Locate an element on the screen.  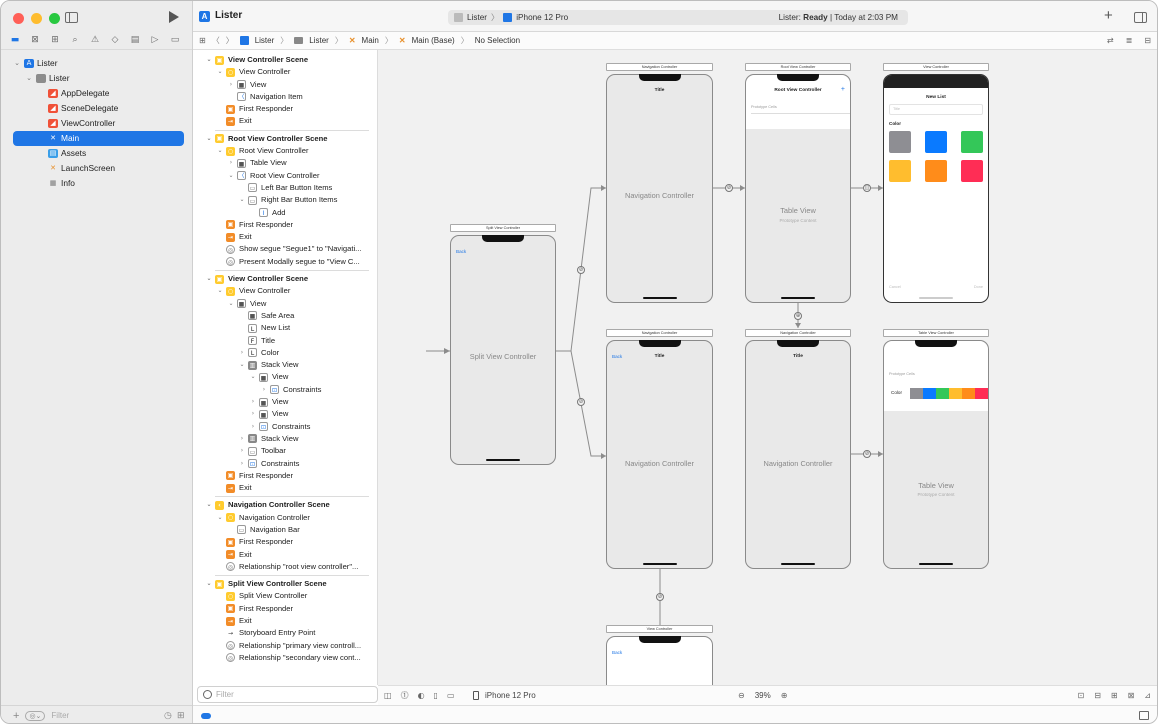
scm-filter-icon: ⊞ is located at coordinates (181, 715).